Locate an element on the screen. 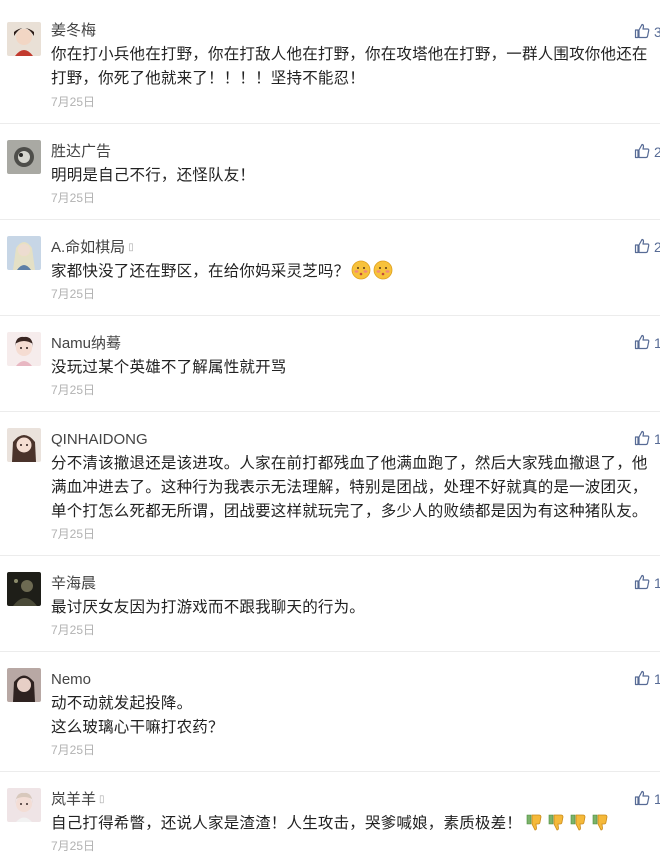 The height and width of the screenshot is (865, 660). comment-text: 最讨厌女友因为打游戏而不跟我聊天的行为。 is located at coordinates (355, 608).